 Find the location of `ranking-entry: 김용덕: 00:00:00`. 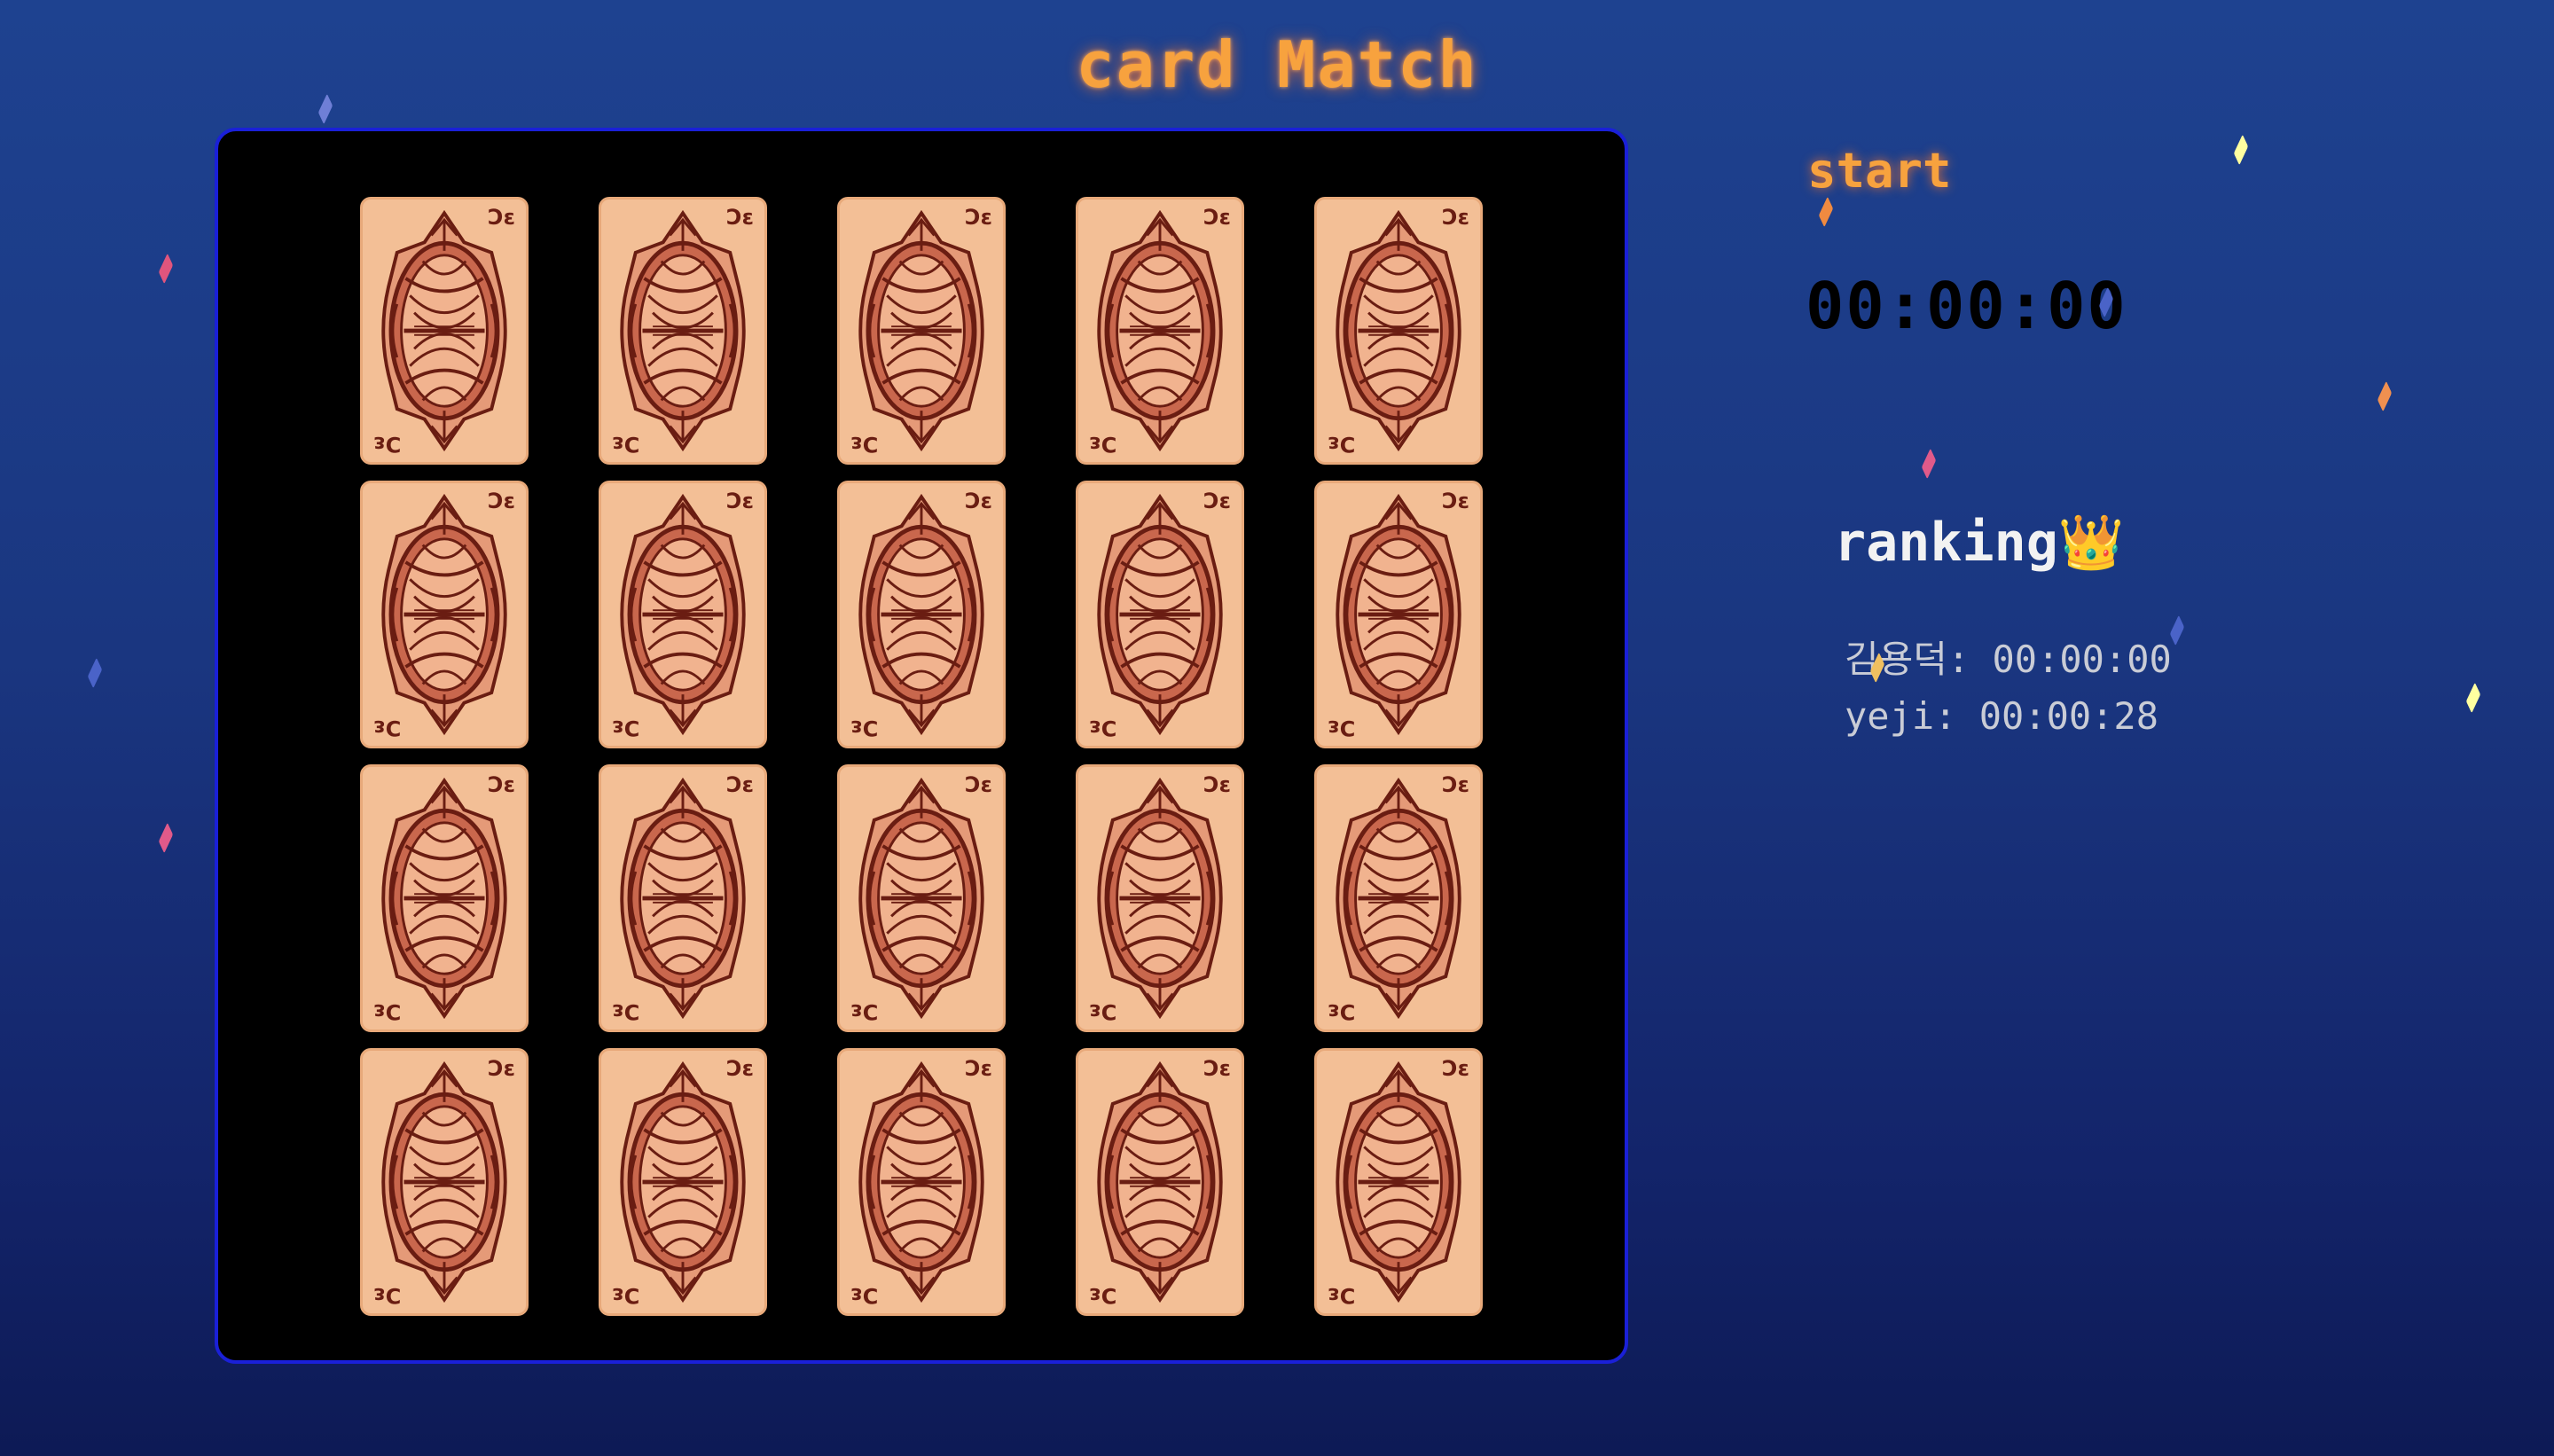

ranking-entry: 김용덕: 00:00:00 is located at coordinates (2008, 659).